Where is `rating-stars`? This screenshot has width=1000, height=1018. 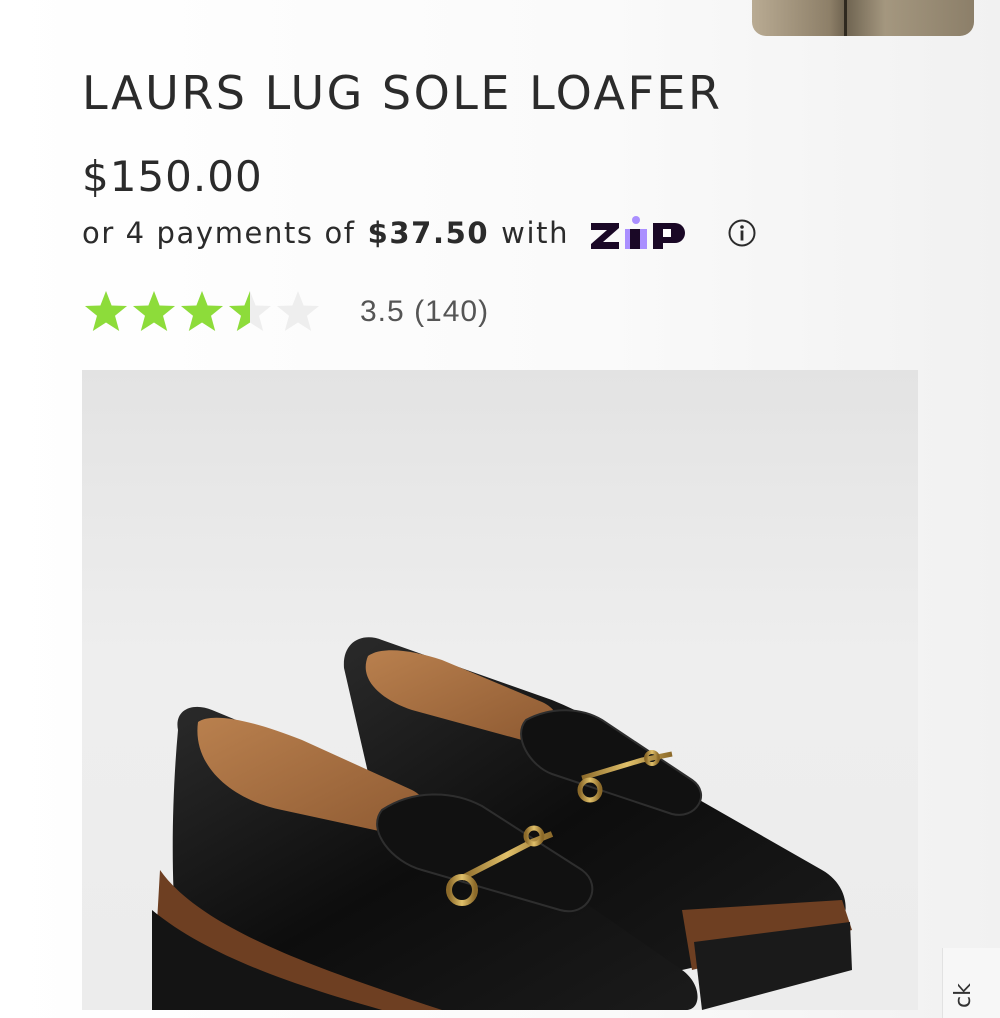
rating-stars is located at coordinates (202, 312).